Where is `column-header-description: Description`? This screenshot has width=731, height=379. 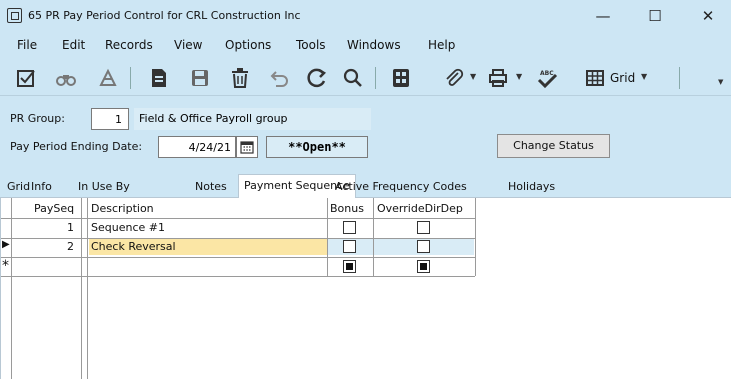
column-header-description: Description is located at coordinates (122, 208).